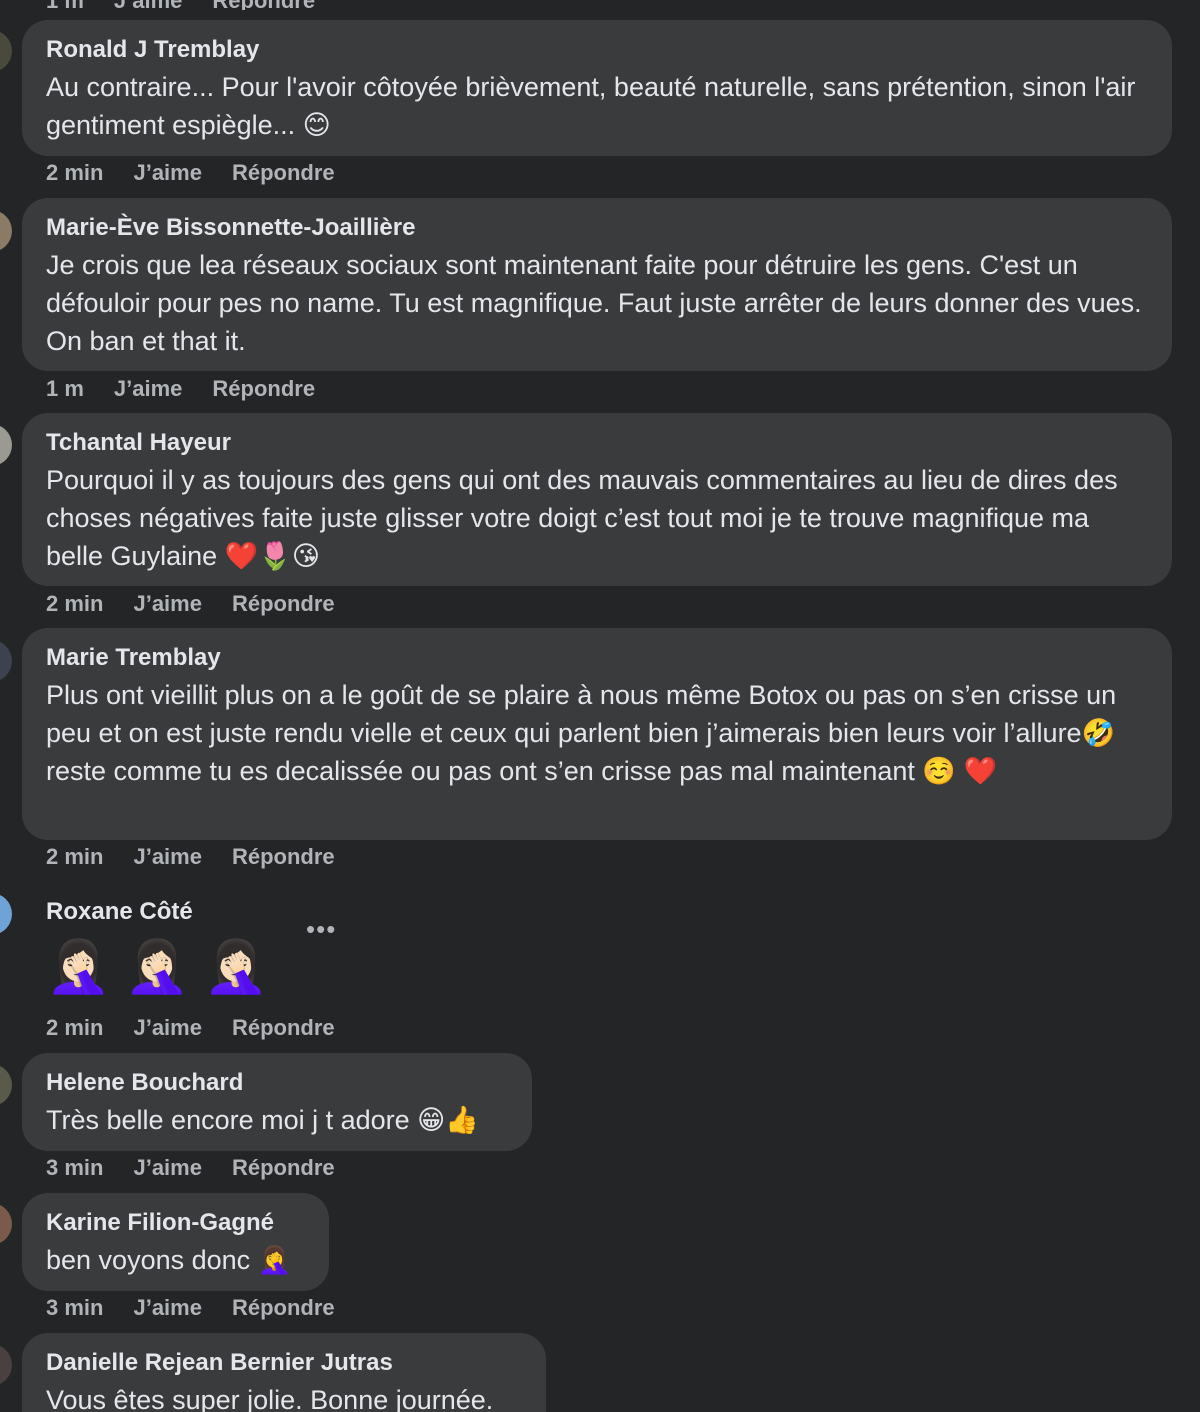  I want to click on more-options-icon: •••, so click(321, 929).